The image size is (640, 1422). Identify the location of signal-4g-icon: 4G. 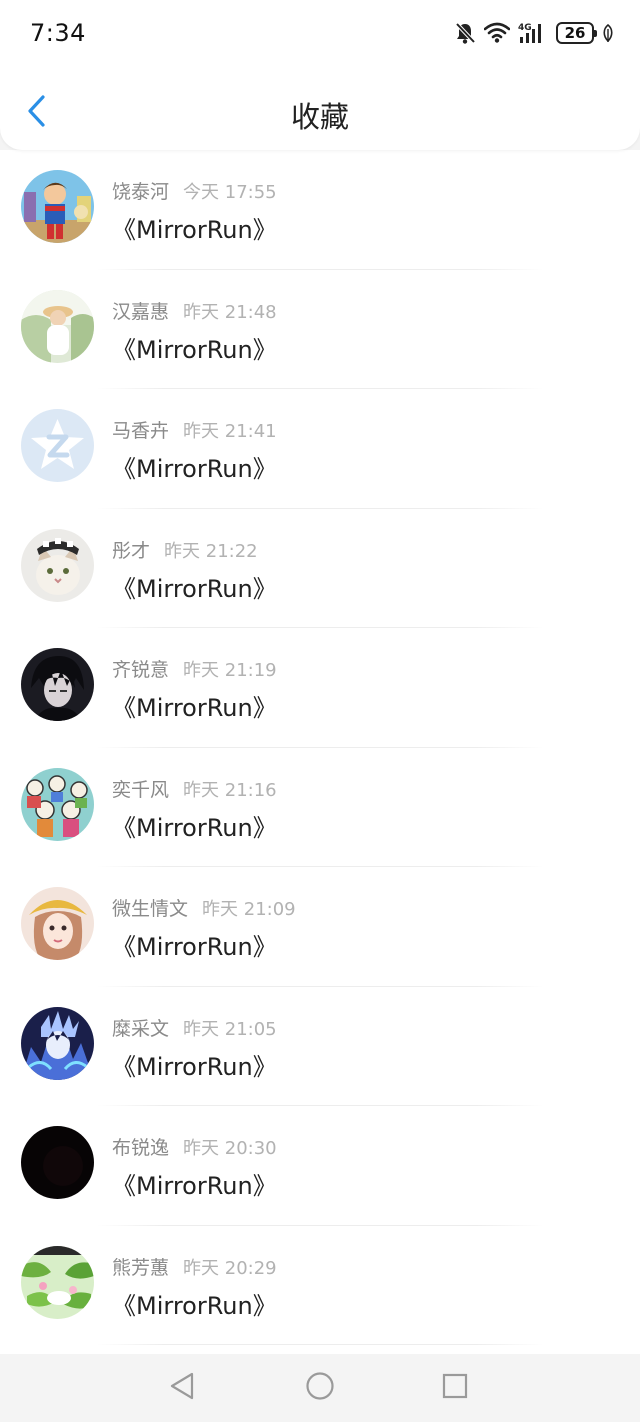
(533, 33).